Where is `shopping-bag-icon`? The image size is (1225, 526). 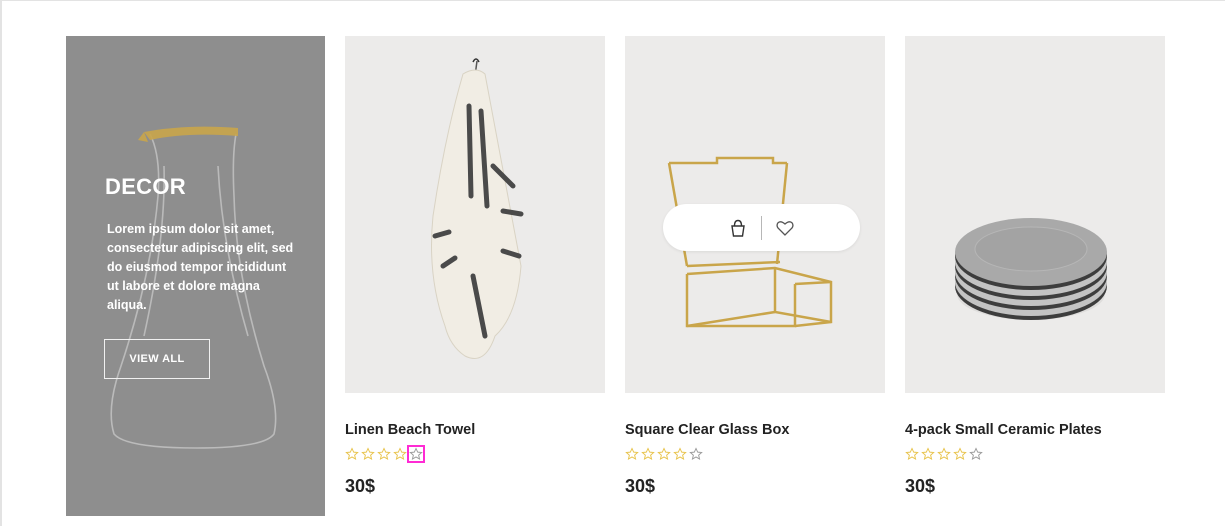 shopping-bag-icon is located at coordinates (738, 228).